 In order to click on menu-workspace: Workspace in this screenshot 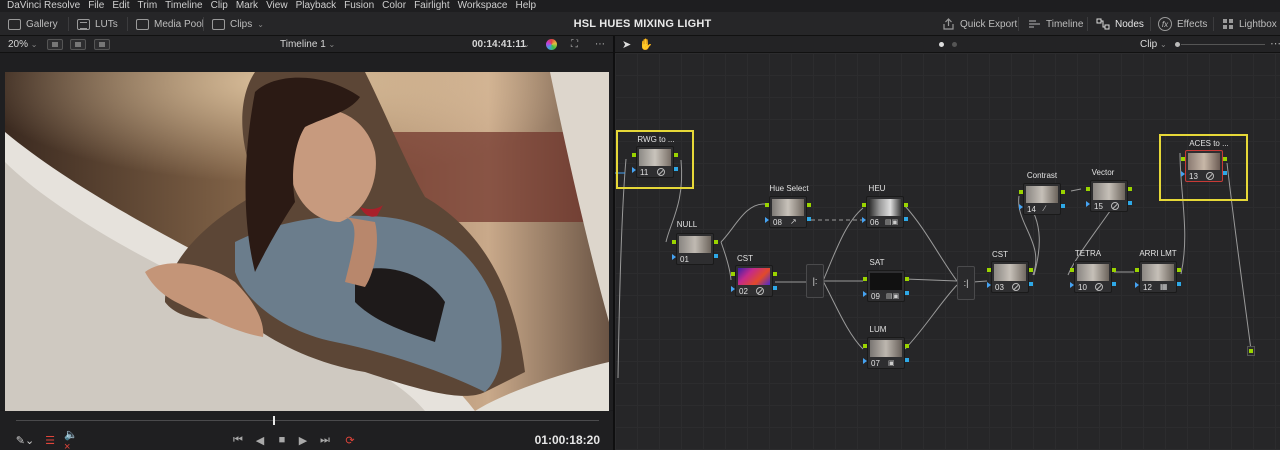, I will do `click(483, 6)`.